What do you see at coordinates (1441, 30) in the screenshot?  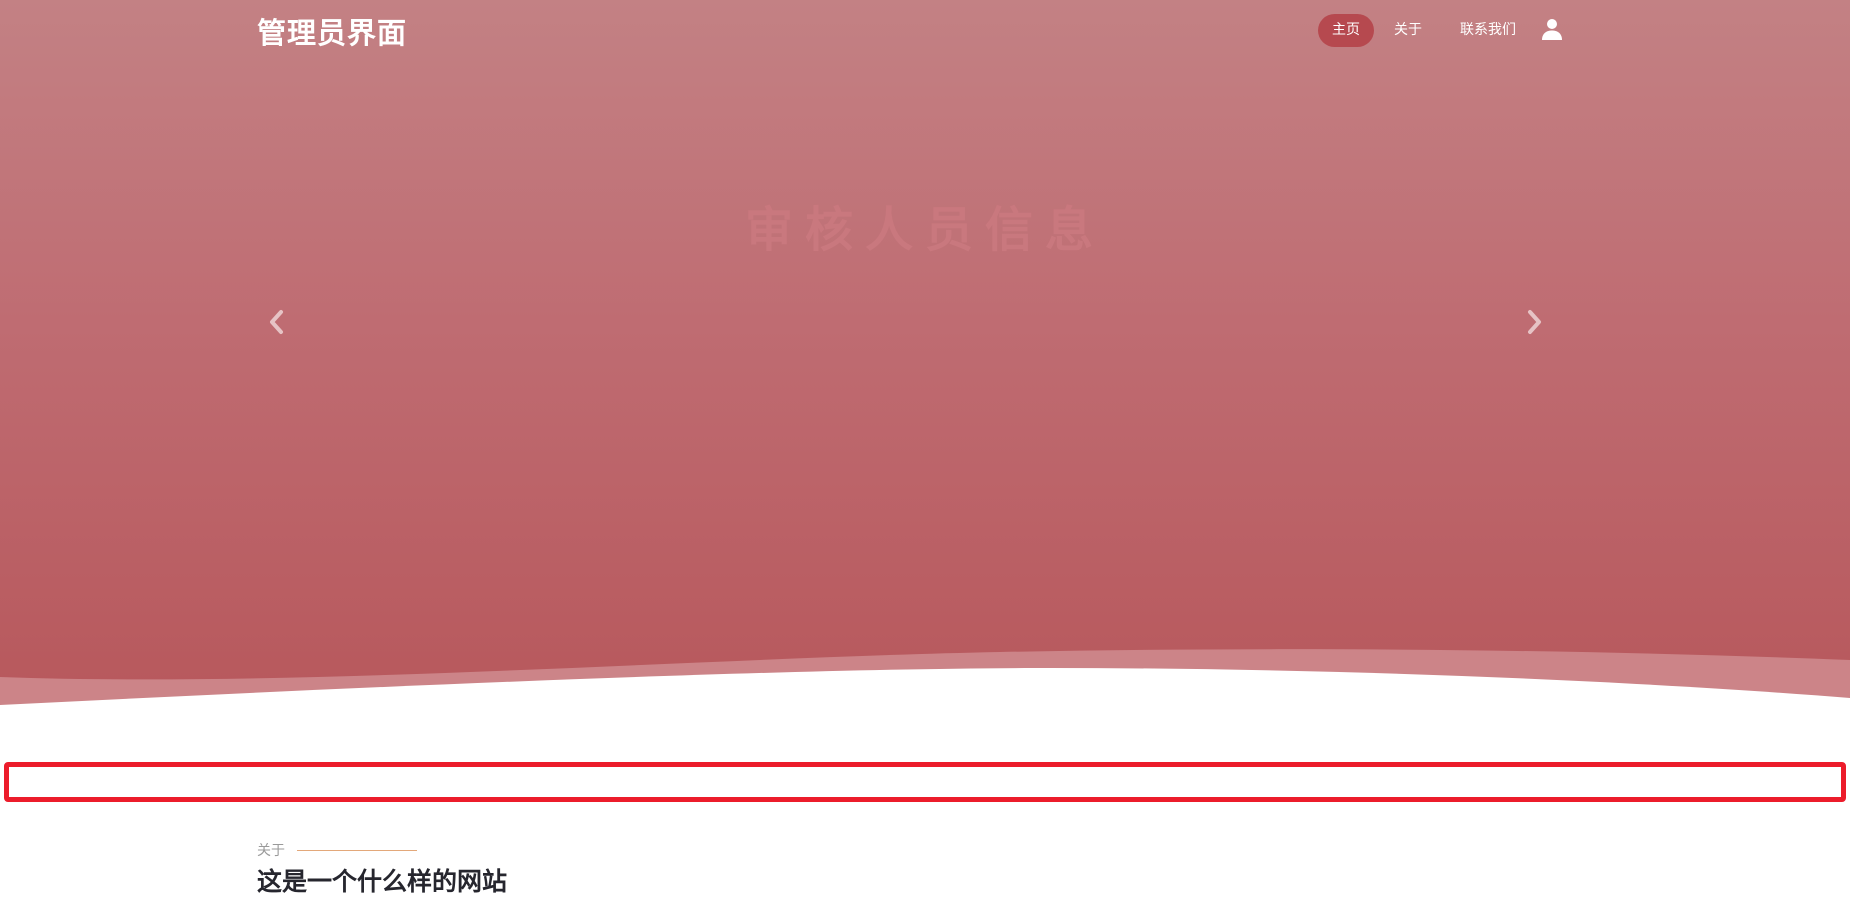 I see `main-nav: 主页 关于 联系我们` at bounding box center [1441, 30].